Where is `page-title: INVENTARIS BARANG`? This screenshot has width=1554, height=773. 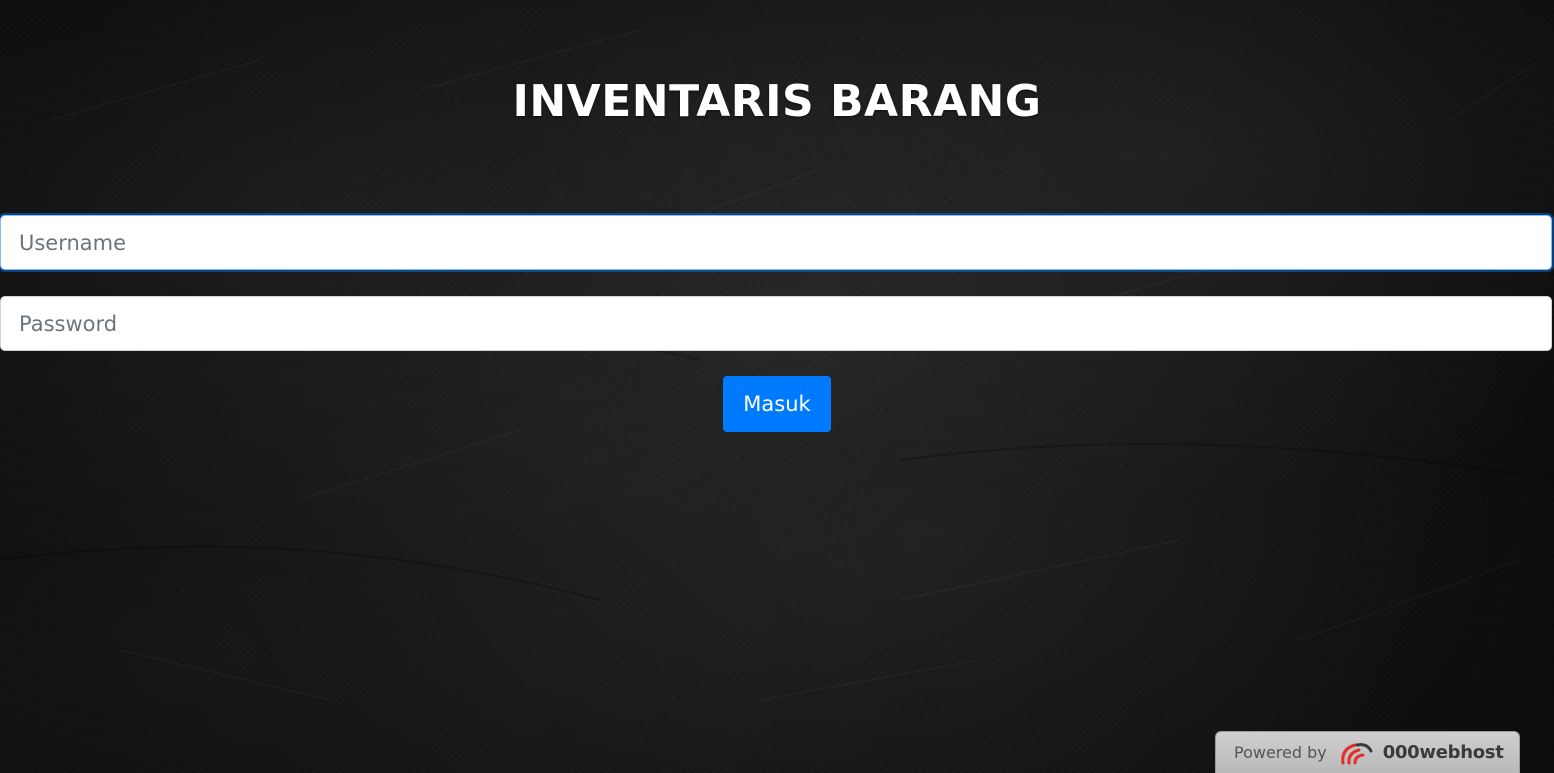 page-title: INVENTARIS BARANG is located at coordinates (777, 101).